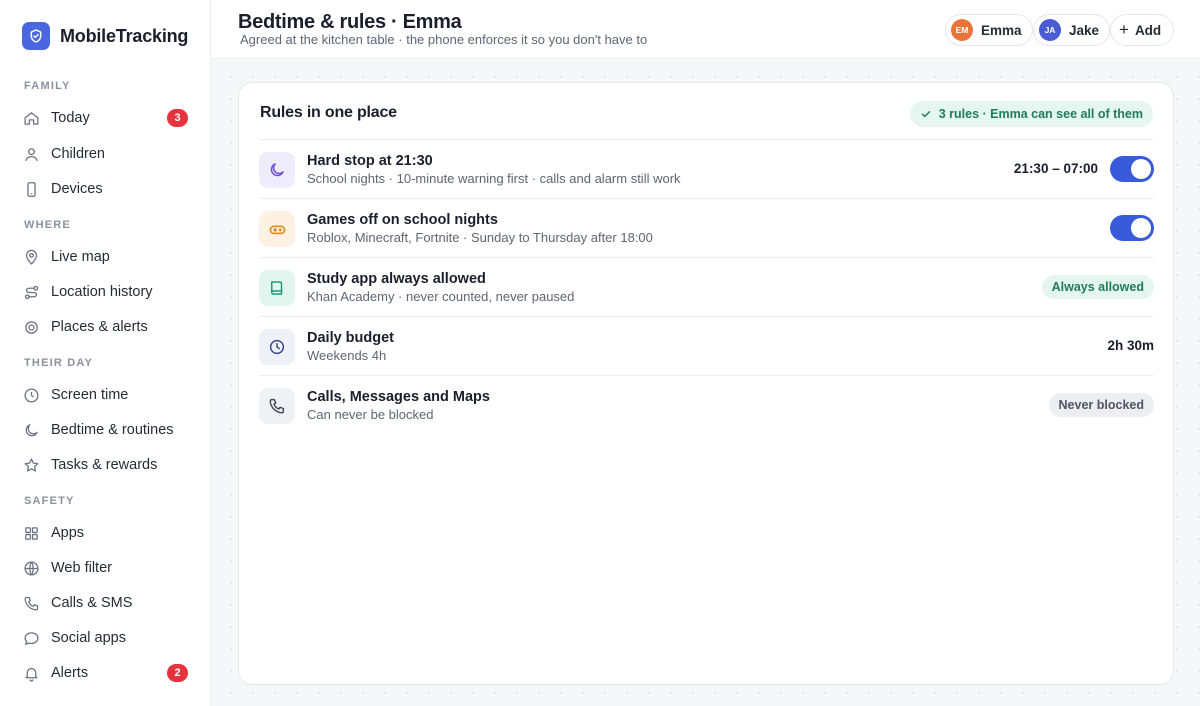  What do you see at coordinates (36, 36) in the screenshot?
I see `shield-logo-icon` at bounding box center [36, 36].